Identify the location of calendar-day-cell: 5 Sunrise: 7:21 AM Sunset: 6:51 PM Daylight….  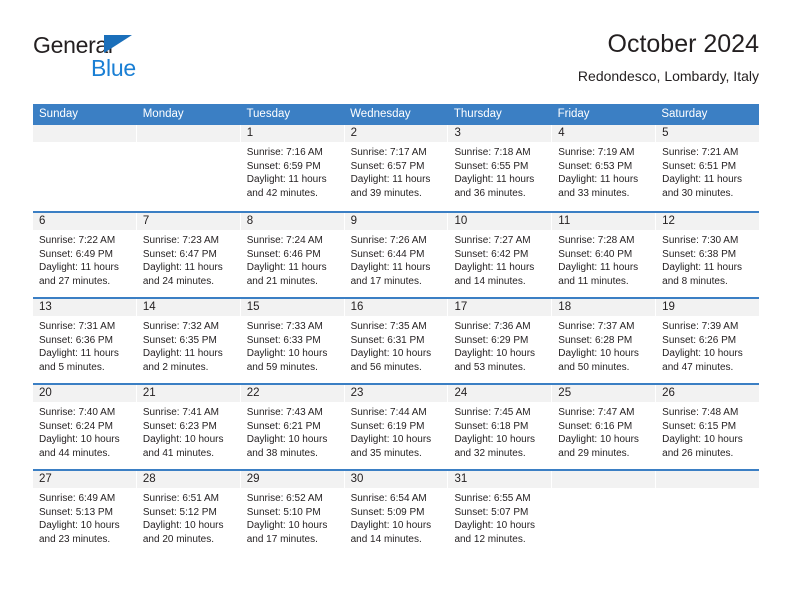
(708, 168).